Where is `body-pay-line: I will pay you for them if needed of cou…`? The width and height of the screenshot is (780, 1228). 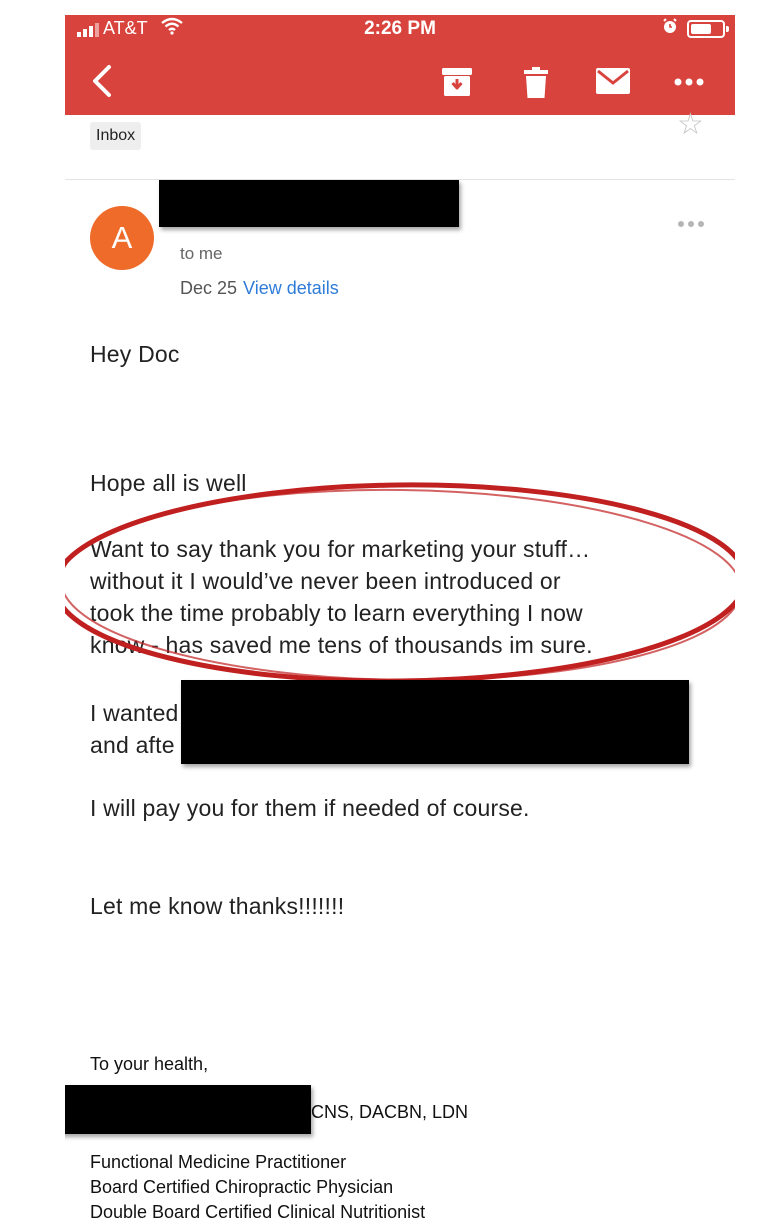
body-pay-line: I will pay you for them if needed of cou… is located at coordinates (310, 808).